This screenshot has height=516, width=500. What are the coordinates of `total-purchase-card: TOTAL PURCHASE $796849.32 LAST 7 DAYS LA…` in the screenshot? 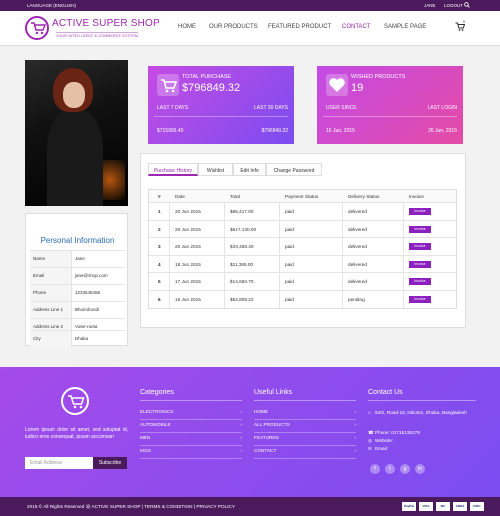 It's located at (221, 105).